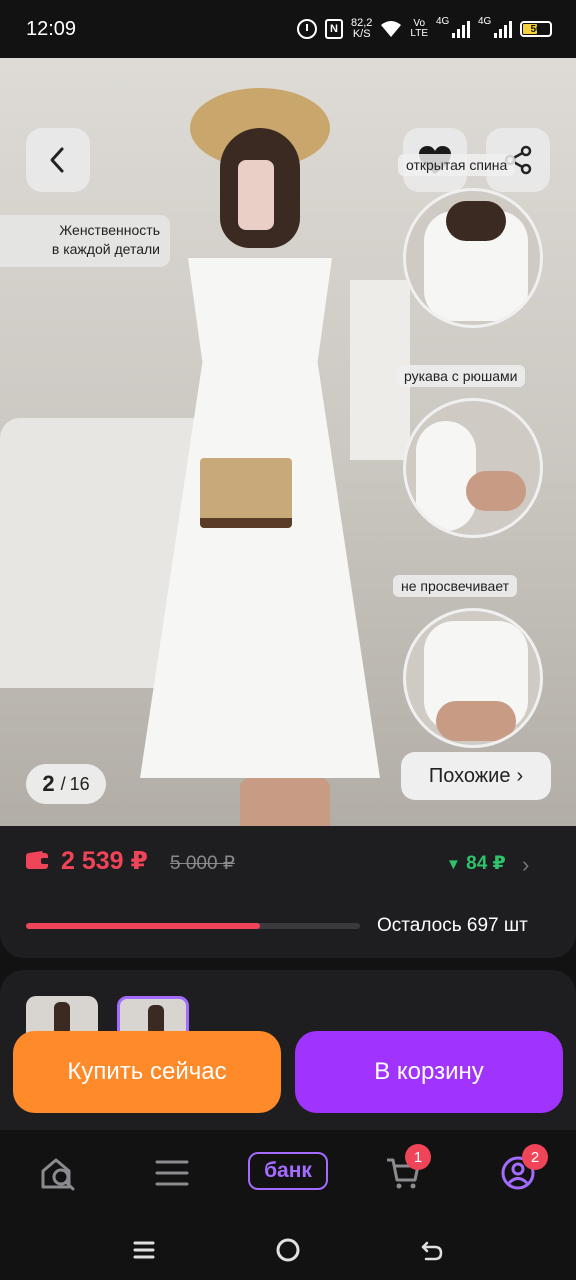 Image resolution: width=576 pixels, height=1280 pixels. What do you see at coordinates (455, 586) in the screenshot?
I see `feature-label-opaque: не просвечивает` at bounding box center [455, 586].